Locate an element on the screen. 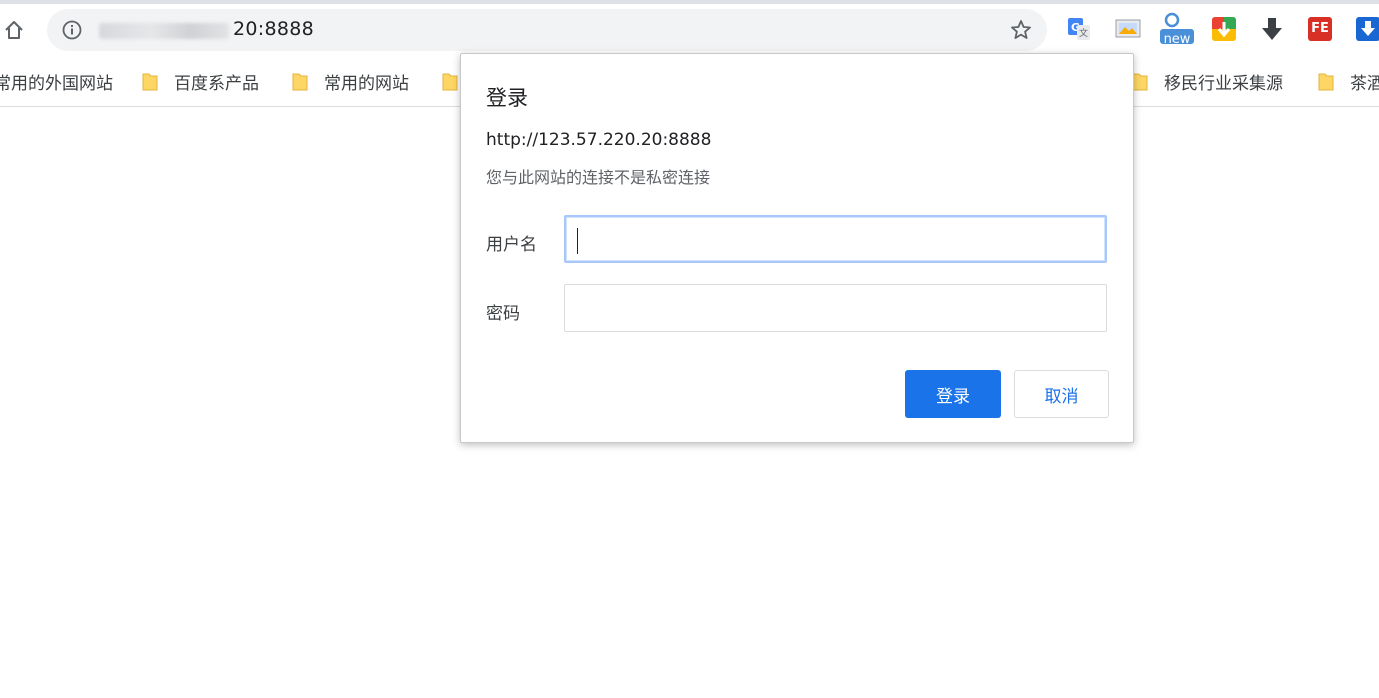 The image size is (1379, 698). browser-toolbar: 20:8888 G 文 new FE is located at coordinates (689, 29).